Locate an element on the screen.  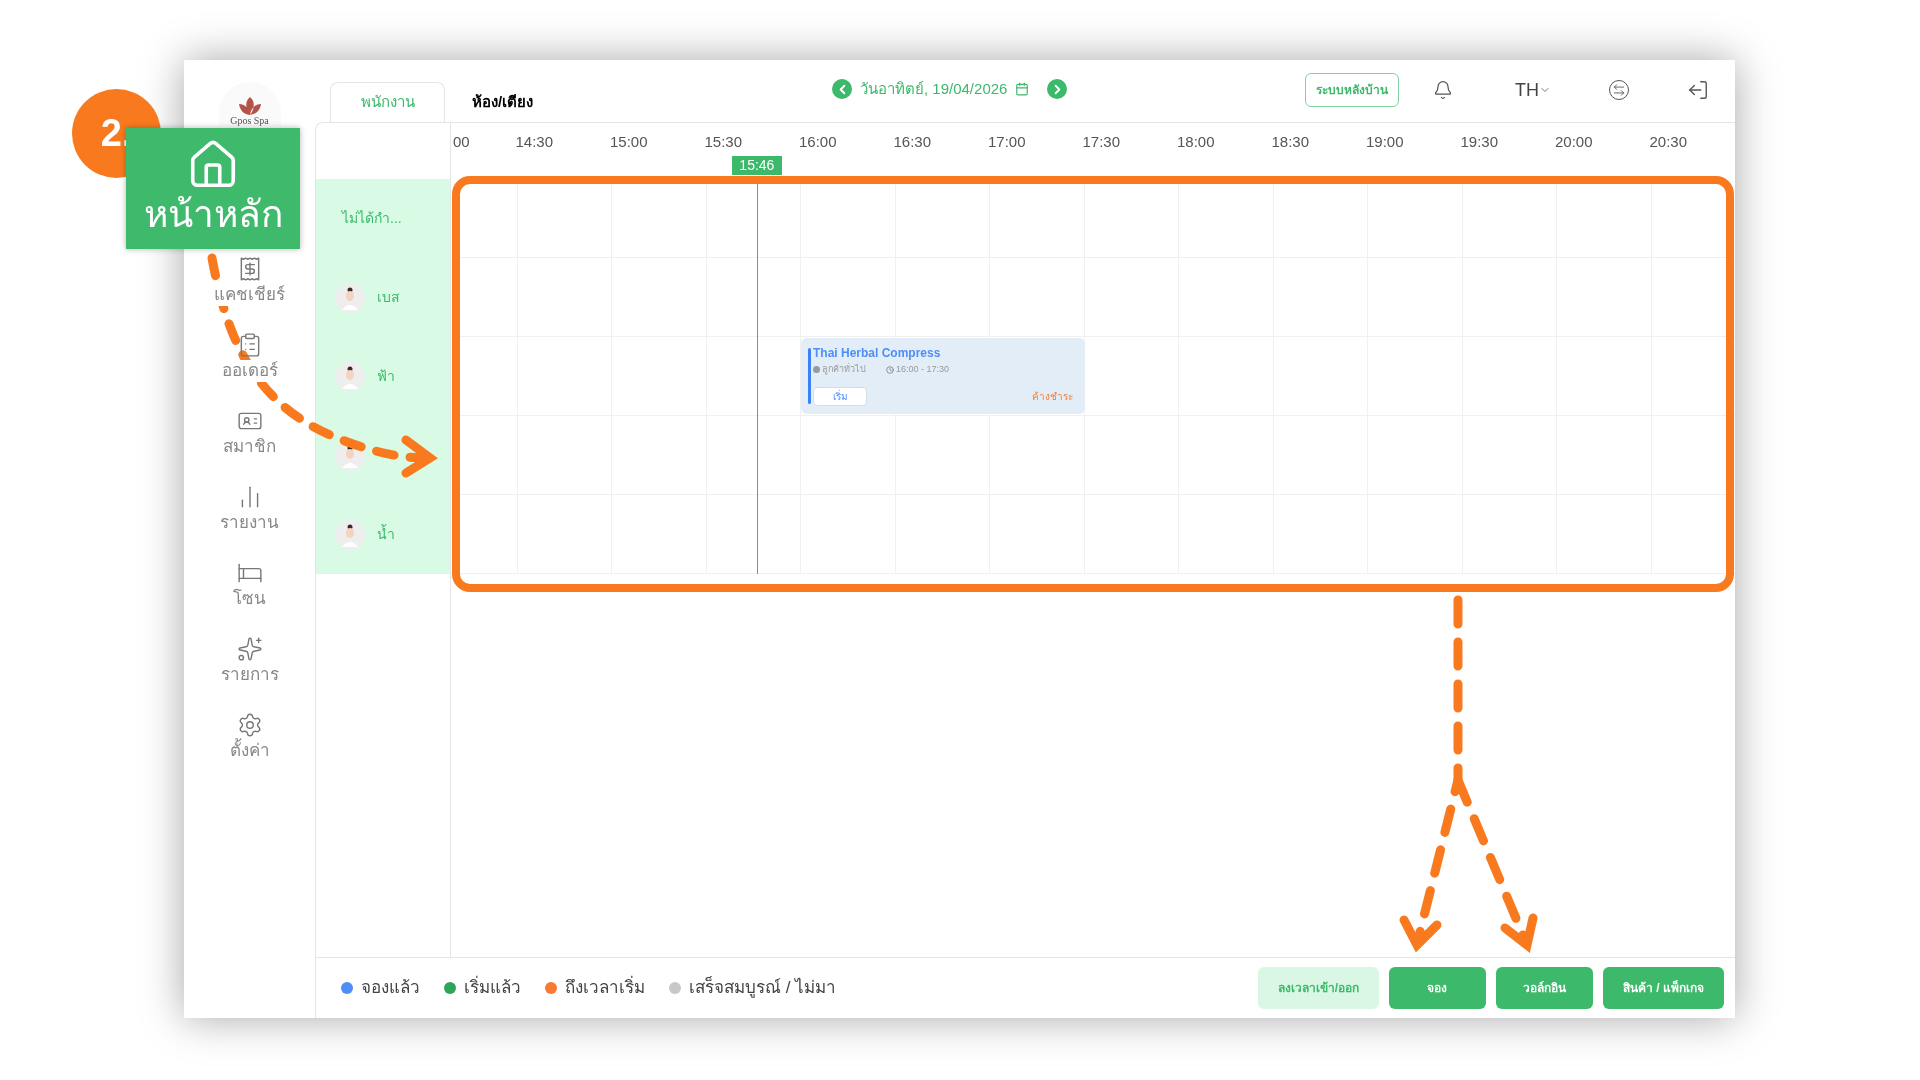
tab: พนักงาน is located at coordinates (387, 102).